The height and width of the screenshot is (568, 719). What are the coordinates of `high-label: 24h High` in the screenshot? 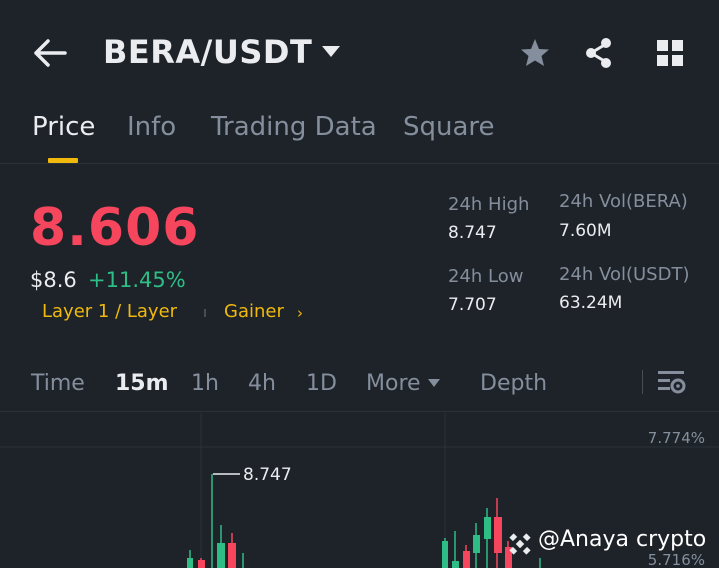 It's located at (489, 204).